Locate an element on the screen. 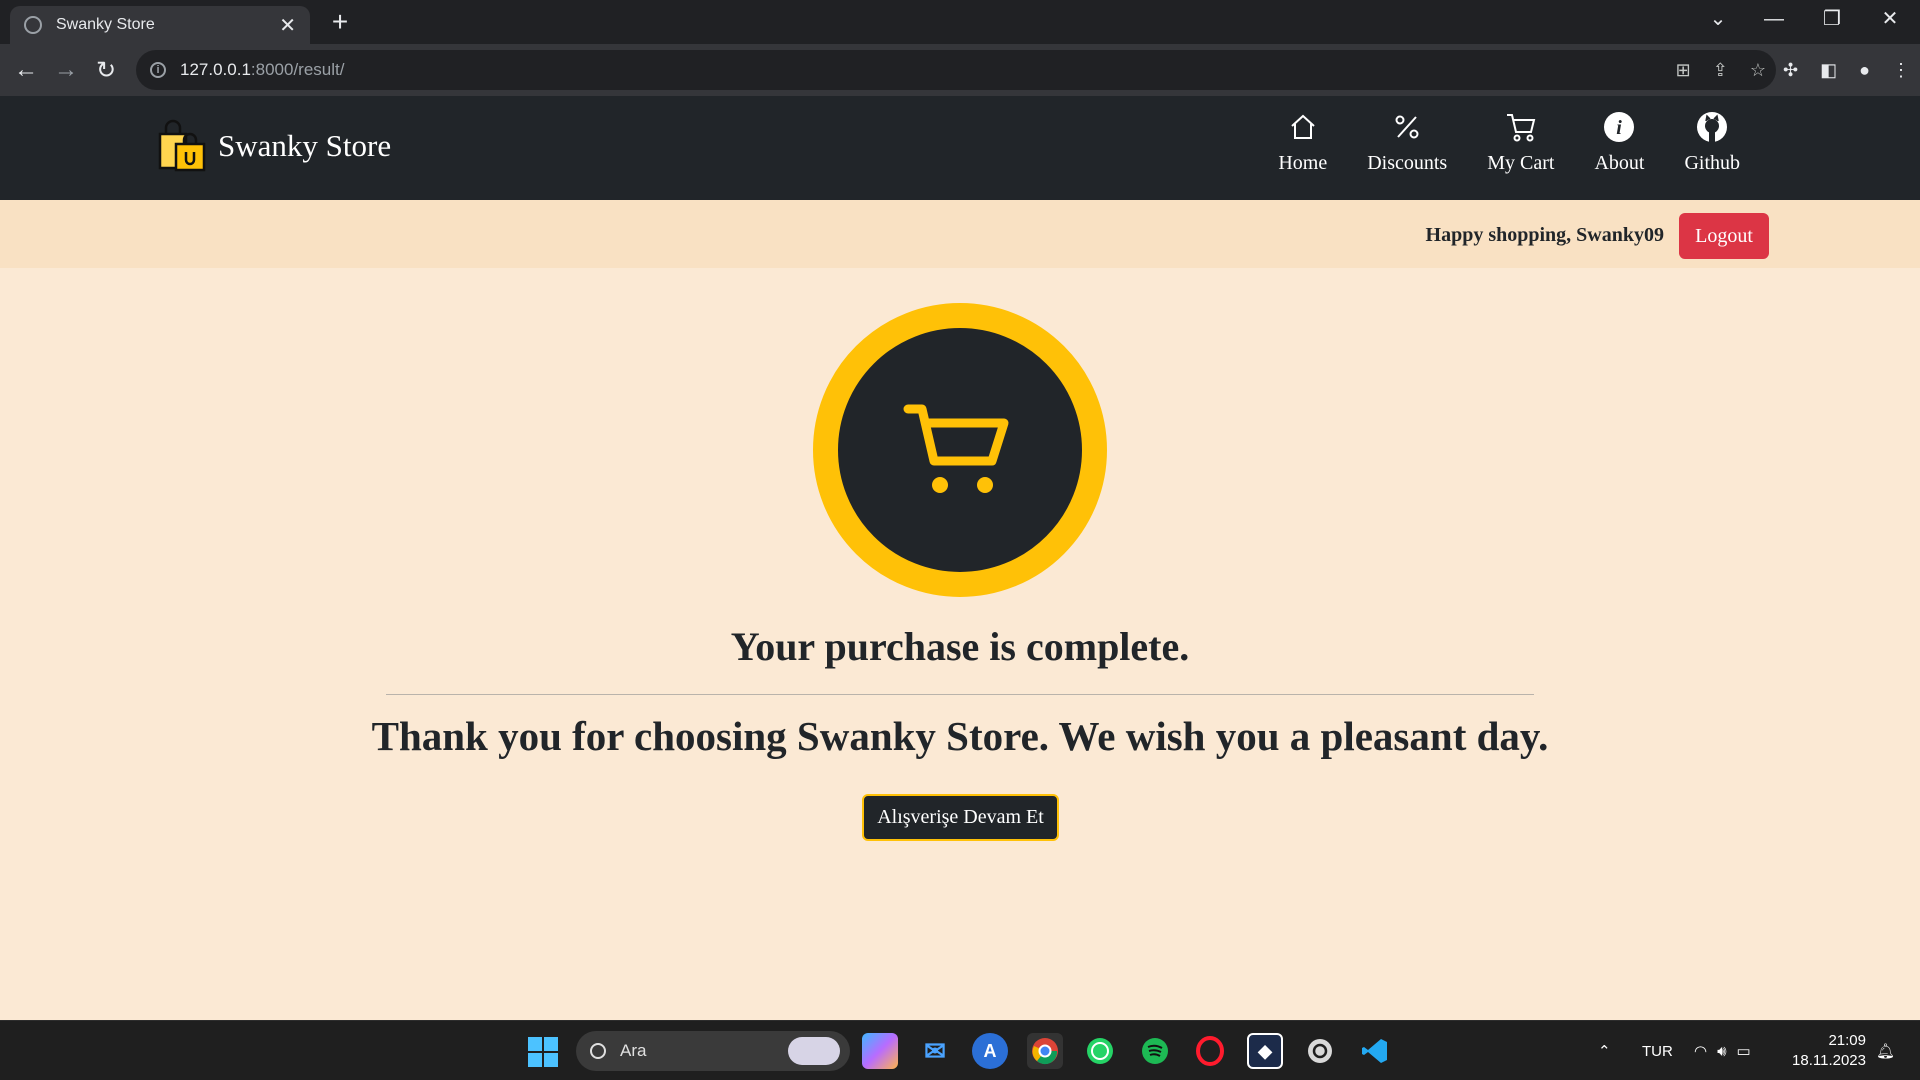 This screenshot has height=1080, width=1920. nav-home: Home is located at coordinates (1302, 142).